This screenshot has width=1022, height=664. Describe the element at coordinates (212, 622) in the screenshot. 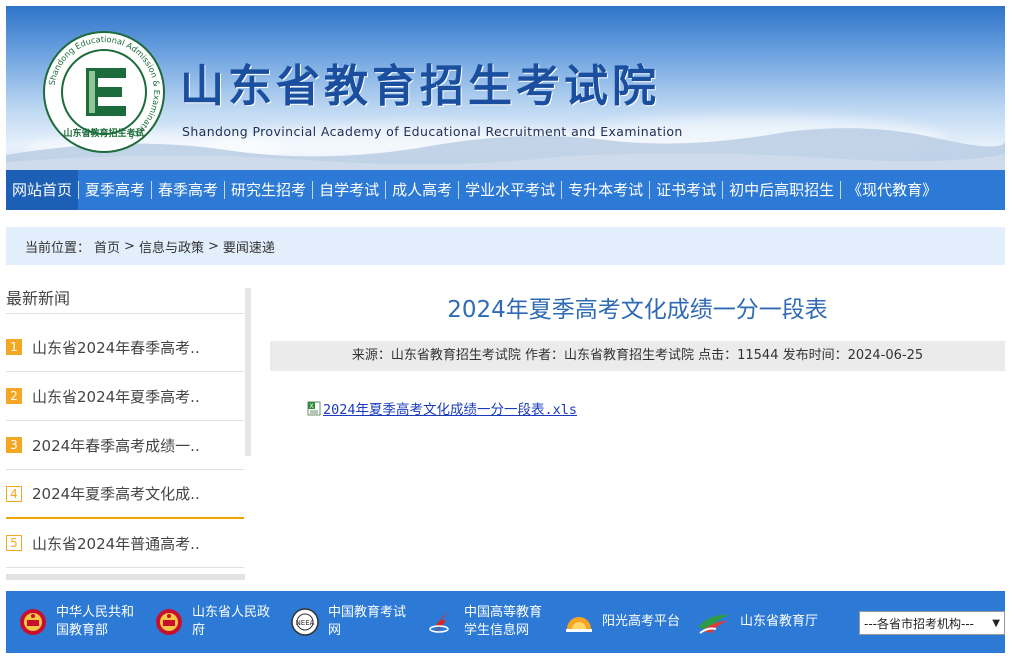

I see `footer-link-gov: 山东省人民政府` at that location.